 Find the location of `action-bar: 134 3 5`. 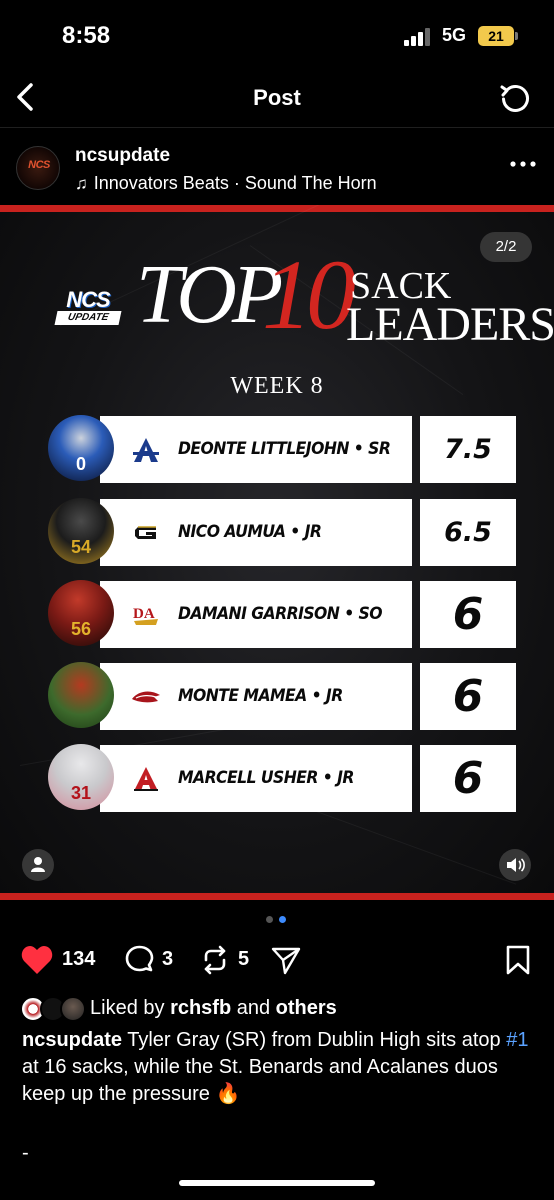

action-bar: 134 3 5 is located at coordinates (277, 960).